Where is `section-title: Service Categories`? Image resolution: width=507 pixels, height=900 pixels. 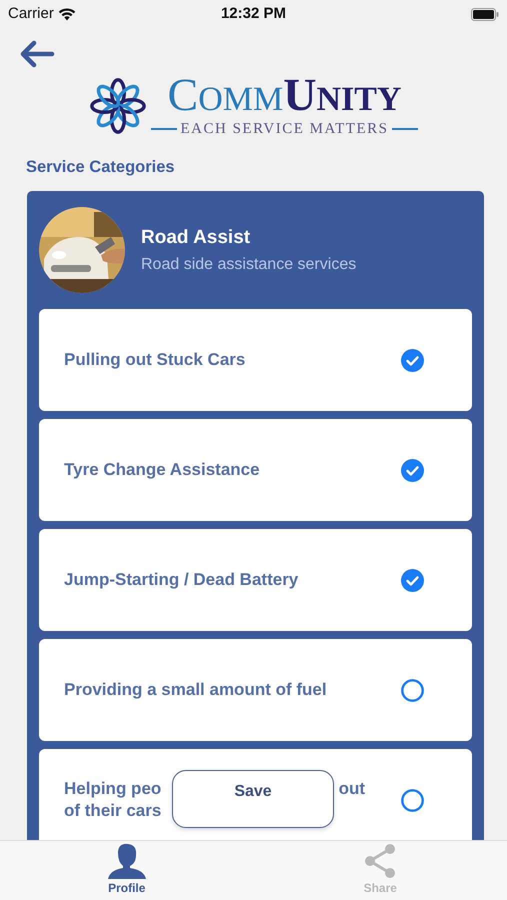
section-title: Service Categories is located at coordinates (101, 167).